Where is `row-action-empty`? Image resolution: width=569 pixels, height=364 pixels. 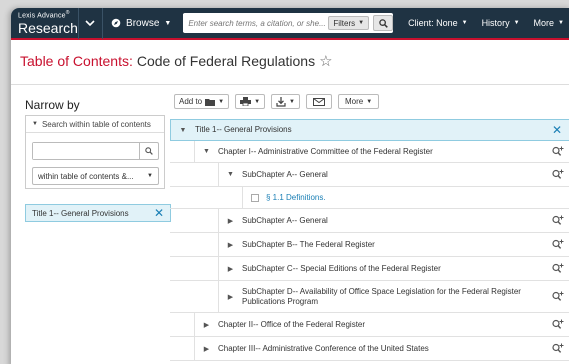
row-action-empty is located at coordinates (557, 197).